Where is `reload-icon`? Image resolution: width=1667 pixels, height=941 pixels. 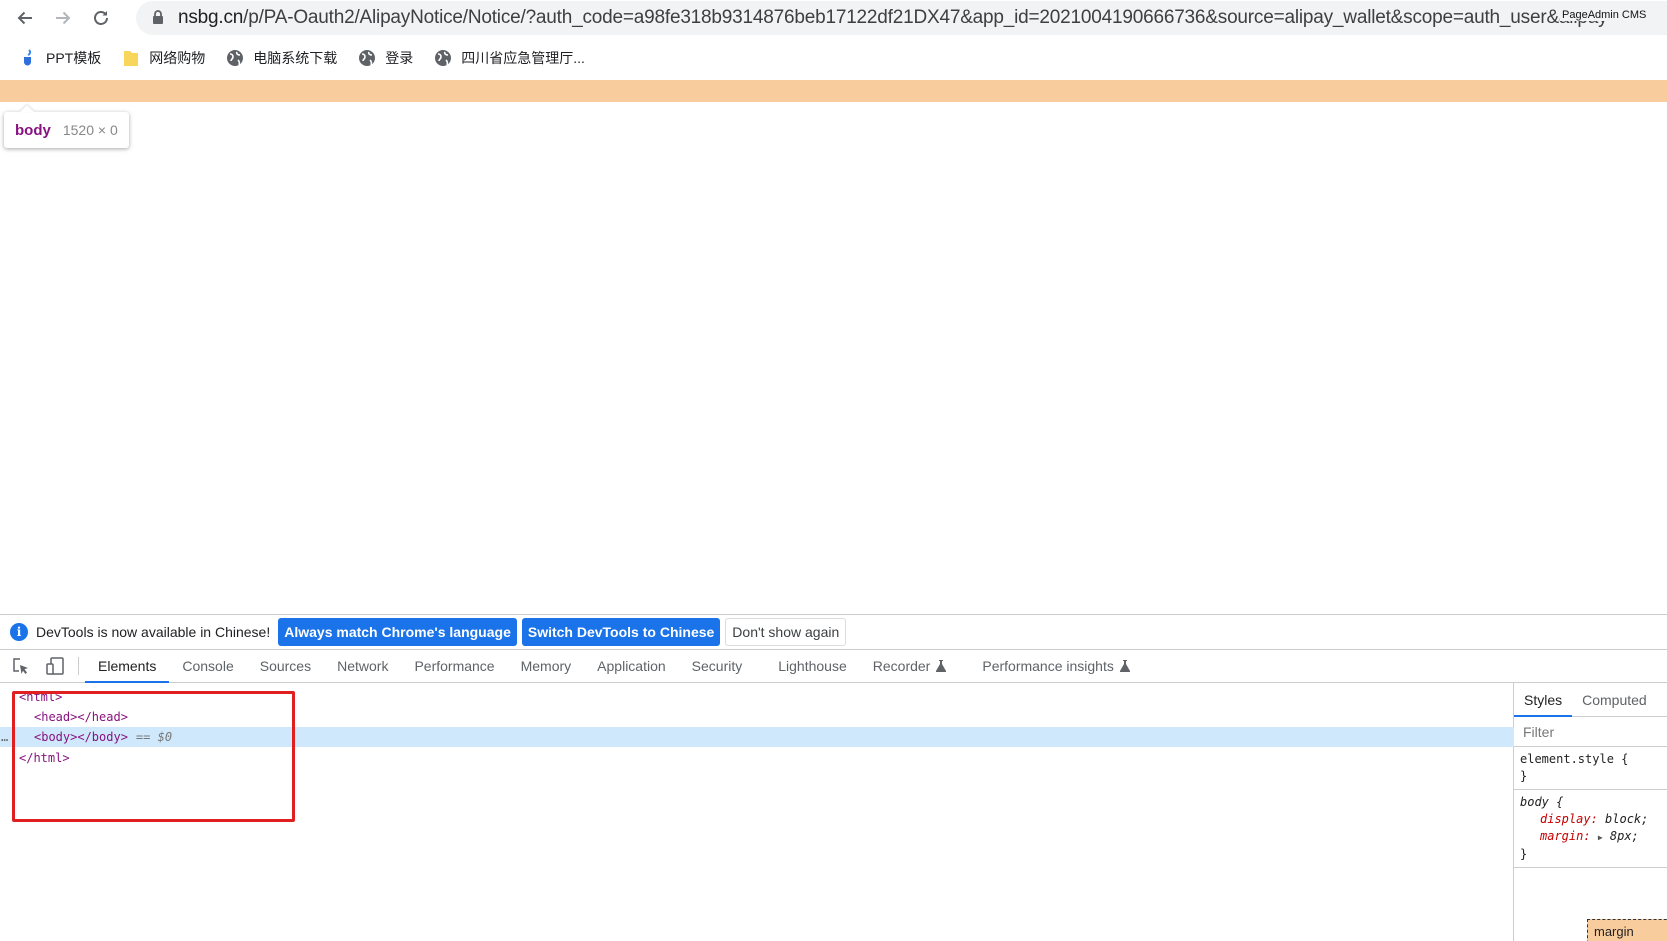
reload-icon is located at coordinates (101, 18).